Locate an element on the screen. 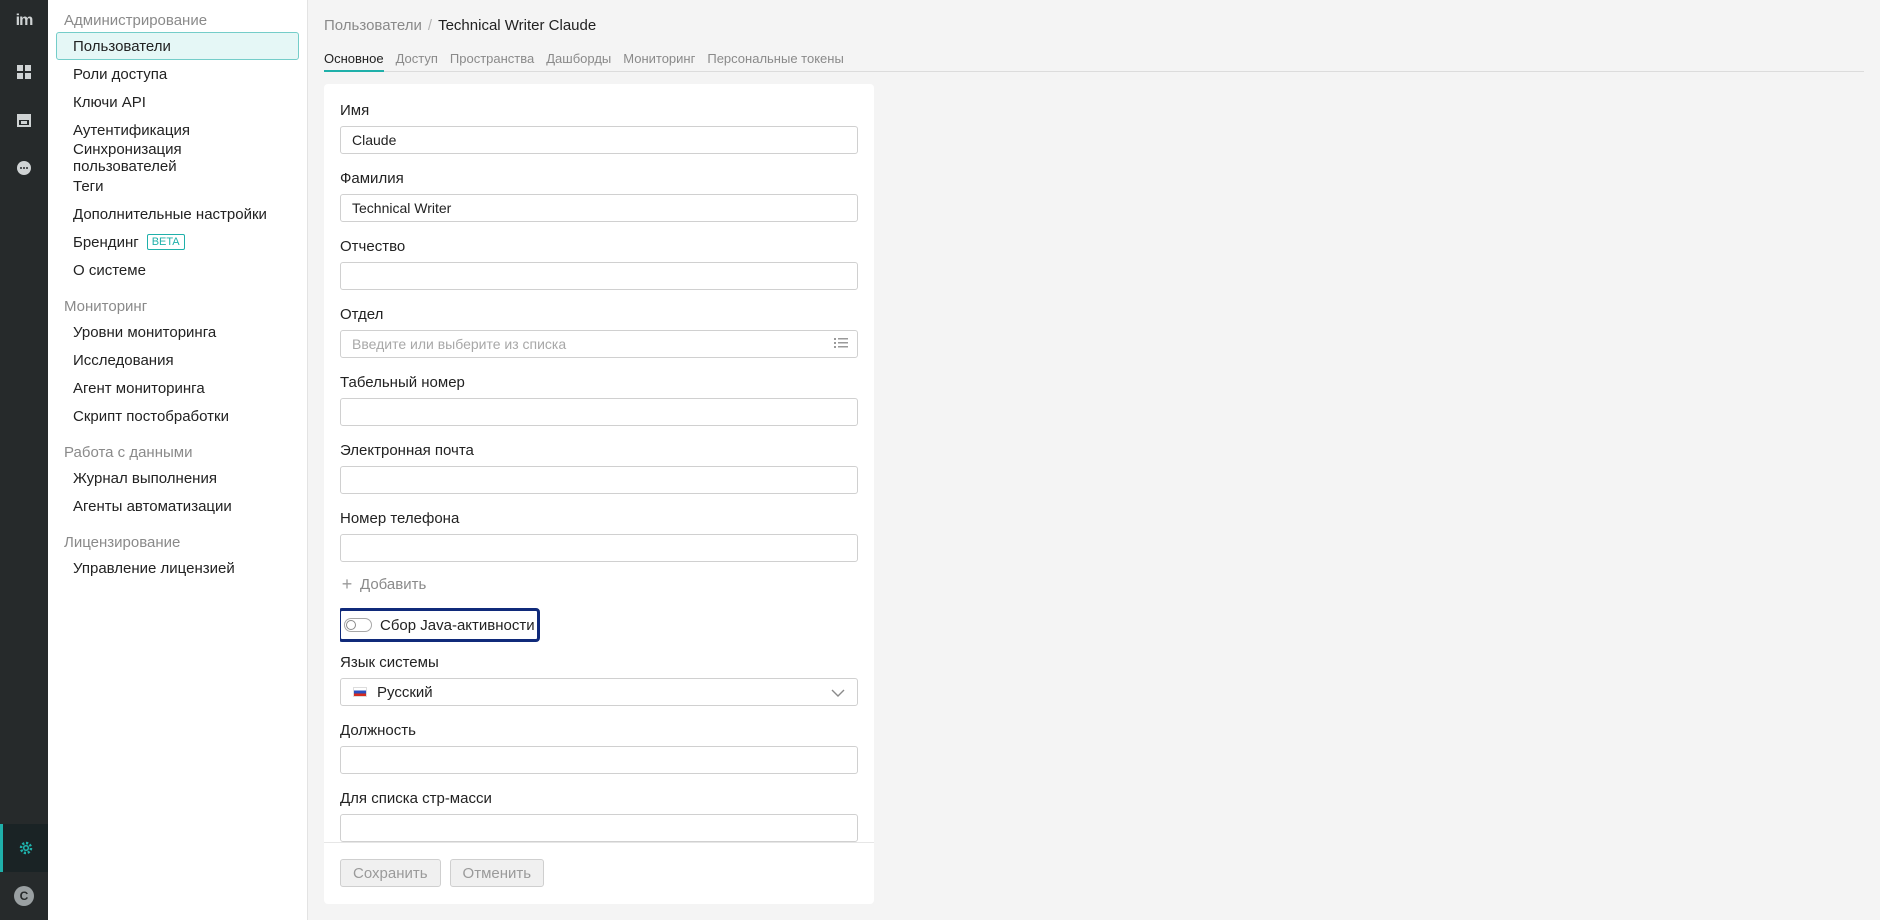 Image resolution: width=1880 pixels, height=920 pixels. toggle-knob is located at coordinates (351, 625).